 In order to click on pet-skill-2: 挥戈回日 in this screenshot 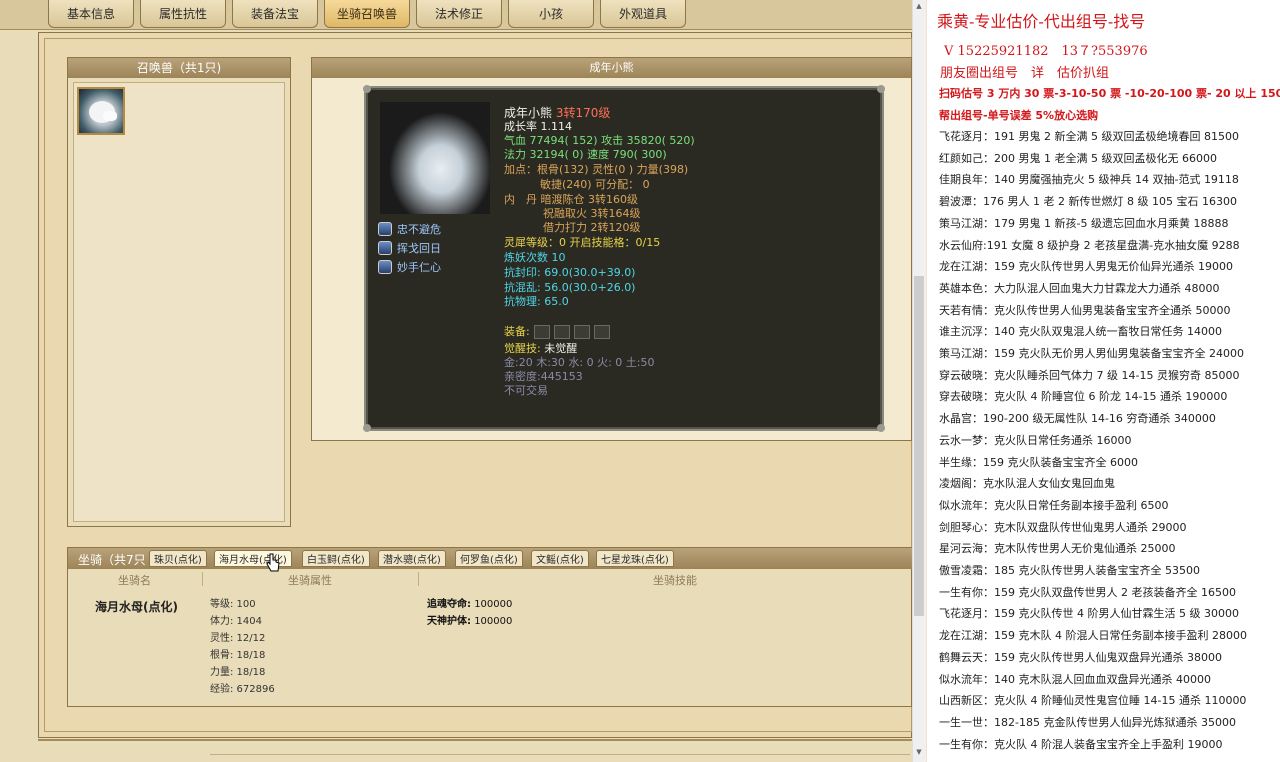, I will do `click(409, 248)`.